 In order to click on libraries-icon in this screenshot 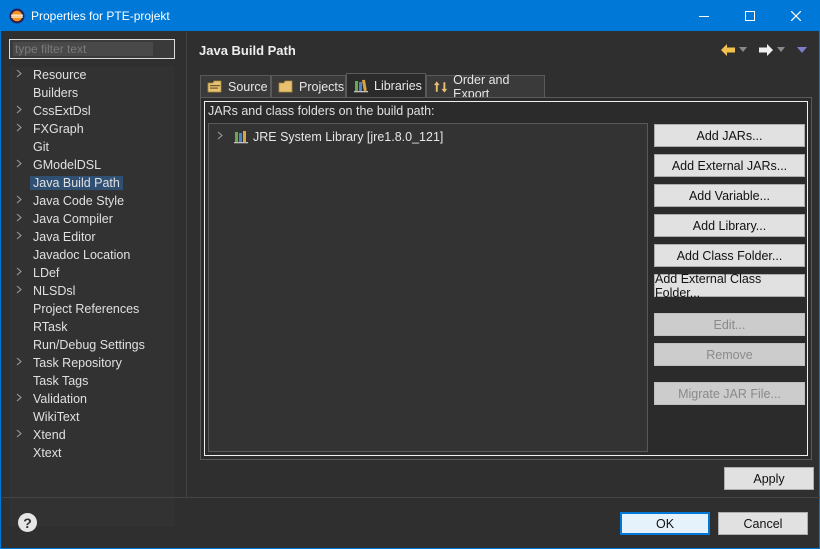, I will do `click(361, 86)`.